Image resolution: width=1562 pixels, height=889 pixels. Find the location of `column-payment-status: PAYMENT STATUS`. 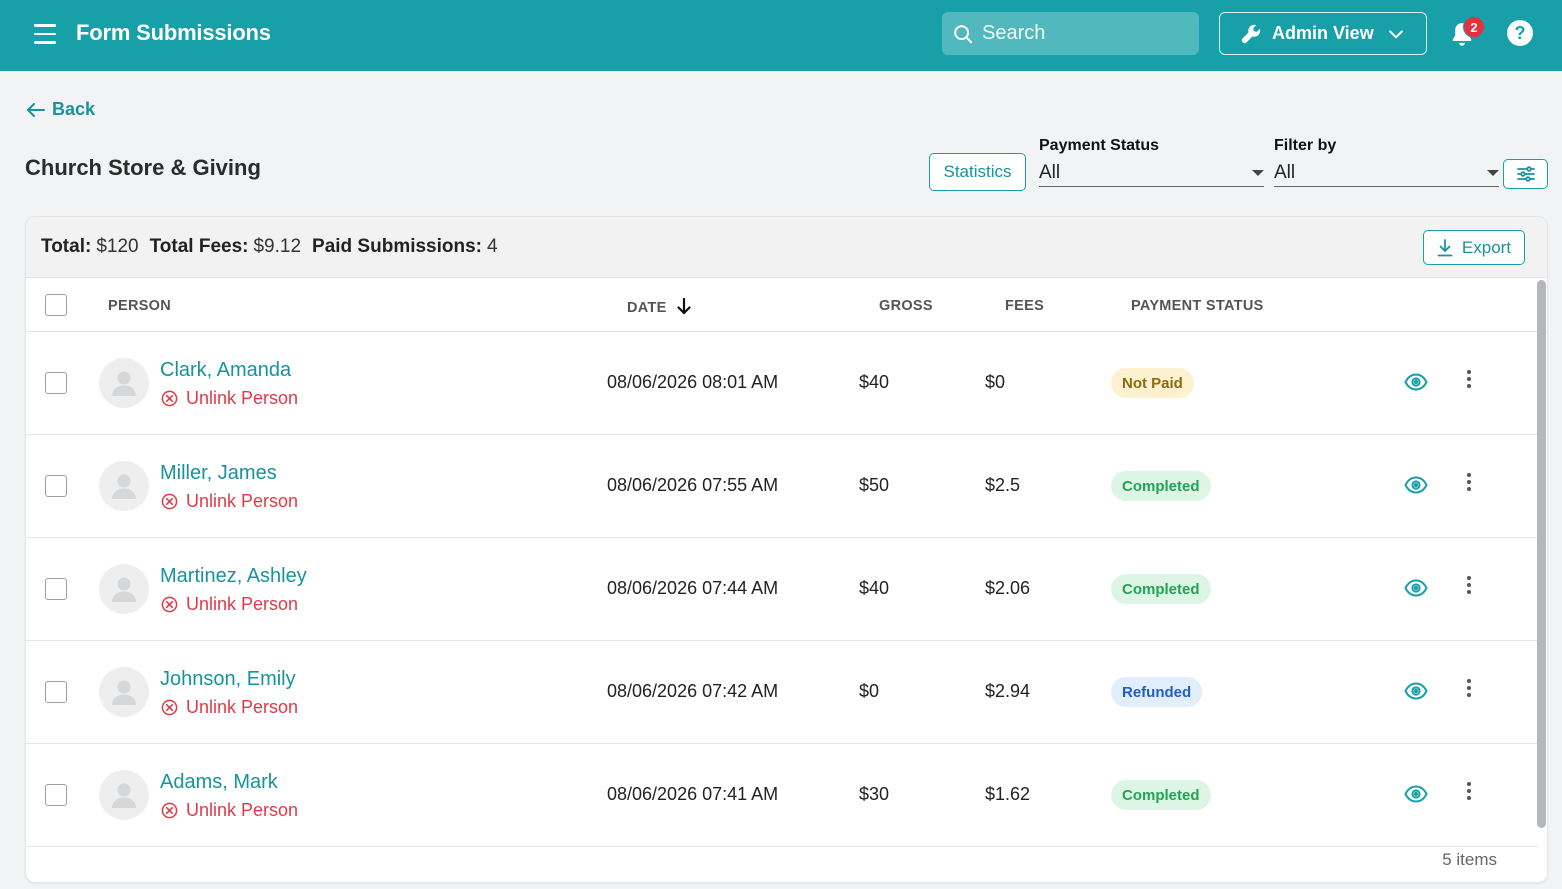

column-payment-status: PAYMENT STATUS is located at coordinates (1197, 306).